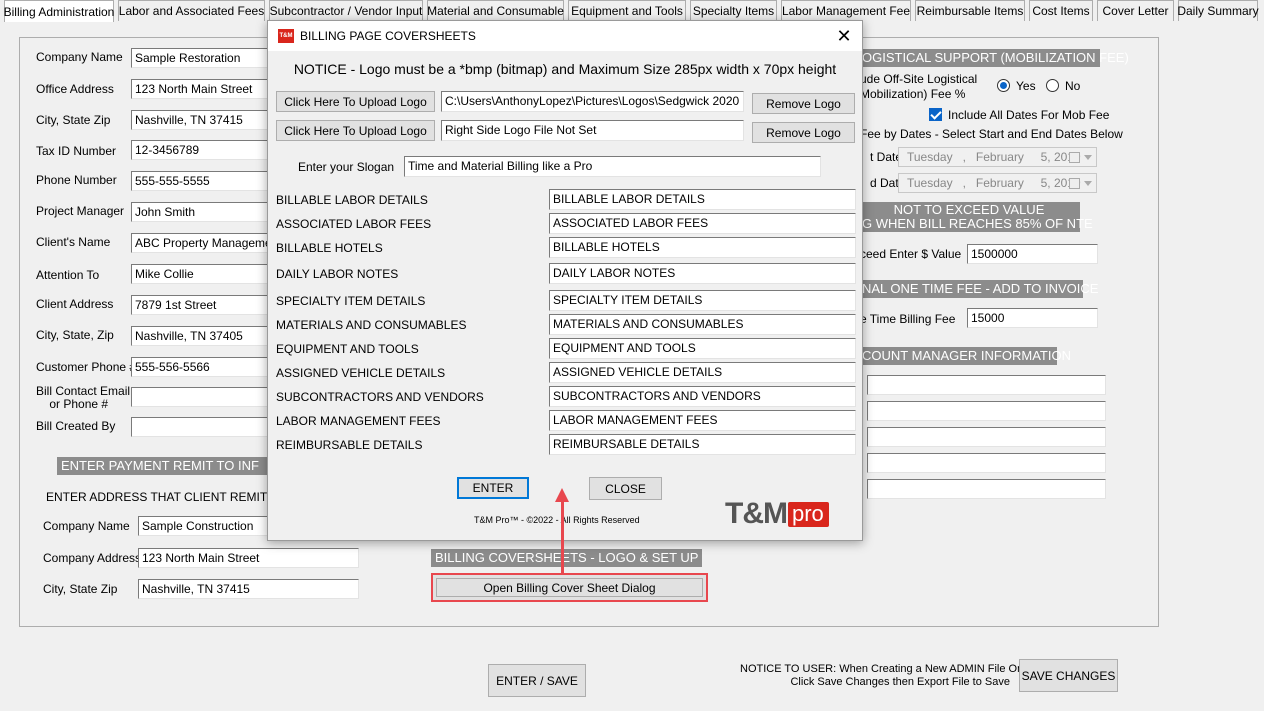 This screenshot has height=711, width=1264. What do you see at coordinates (86, 367) in the screenshot?
I see `customer-phone-label: Customer Phone #` at bounding box center [86, 367].